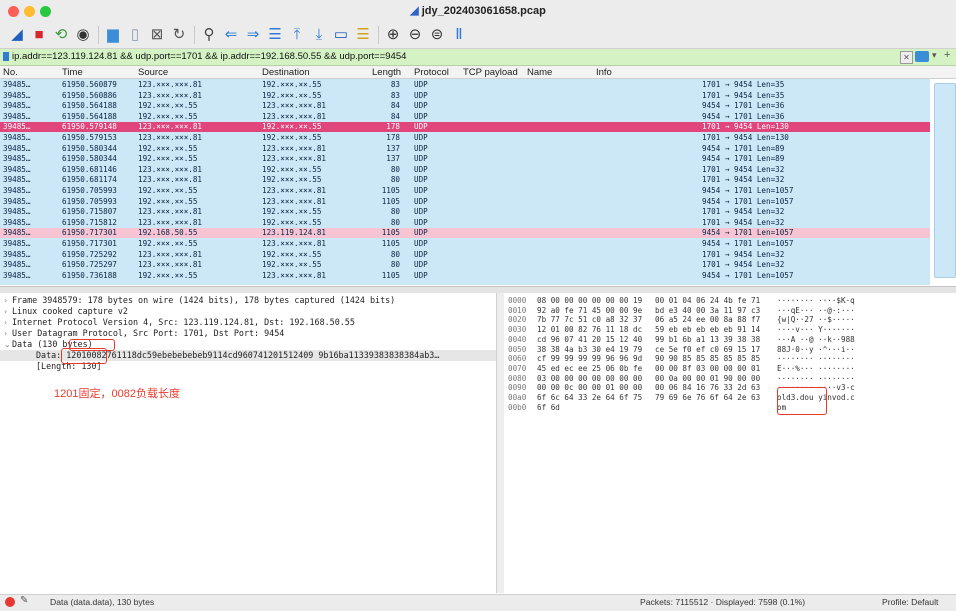 This screenshot has width=956, height=611. What do you see at coordinates (947, 55) in the screenshot?
I see `add-filter-icon: +` at bounding box center [947, 55].